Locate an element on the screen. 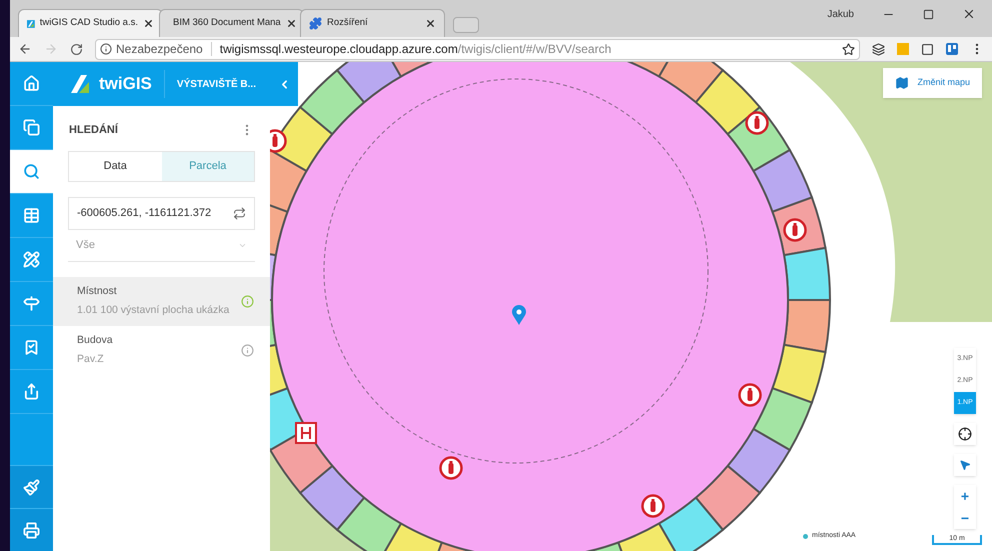 The height and width of the screenshot is (551, 992). search-field: -600605.261, -1161121.372 is located at coordinates (161, 213).